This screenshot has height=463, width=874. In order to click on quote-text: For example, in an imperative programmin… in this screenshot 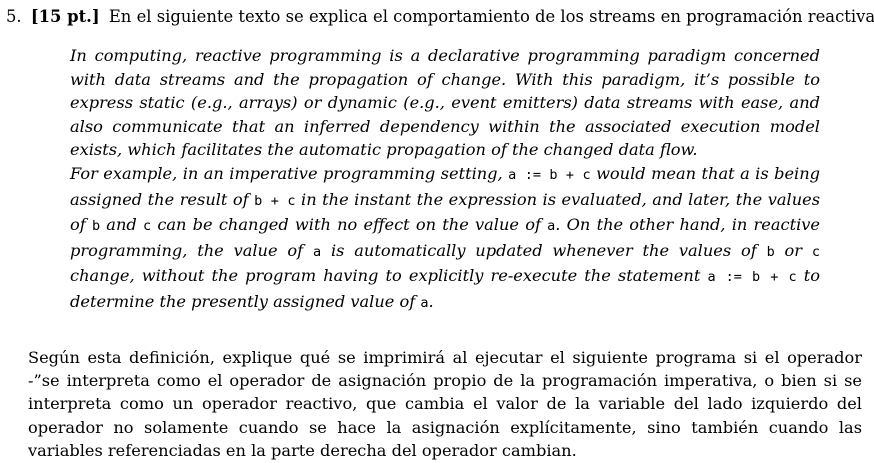, I will do `click(289, 173)`.